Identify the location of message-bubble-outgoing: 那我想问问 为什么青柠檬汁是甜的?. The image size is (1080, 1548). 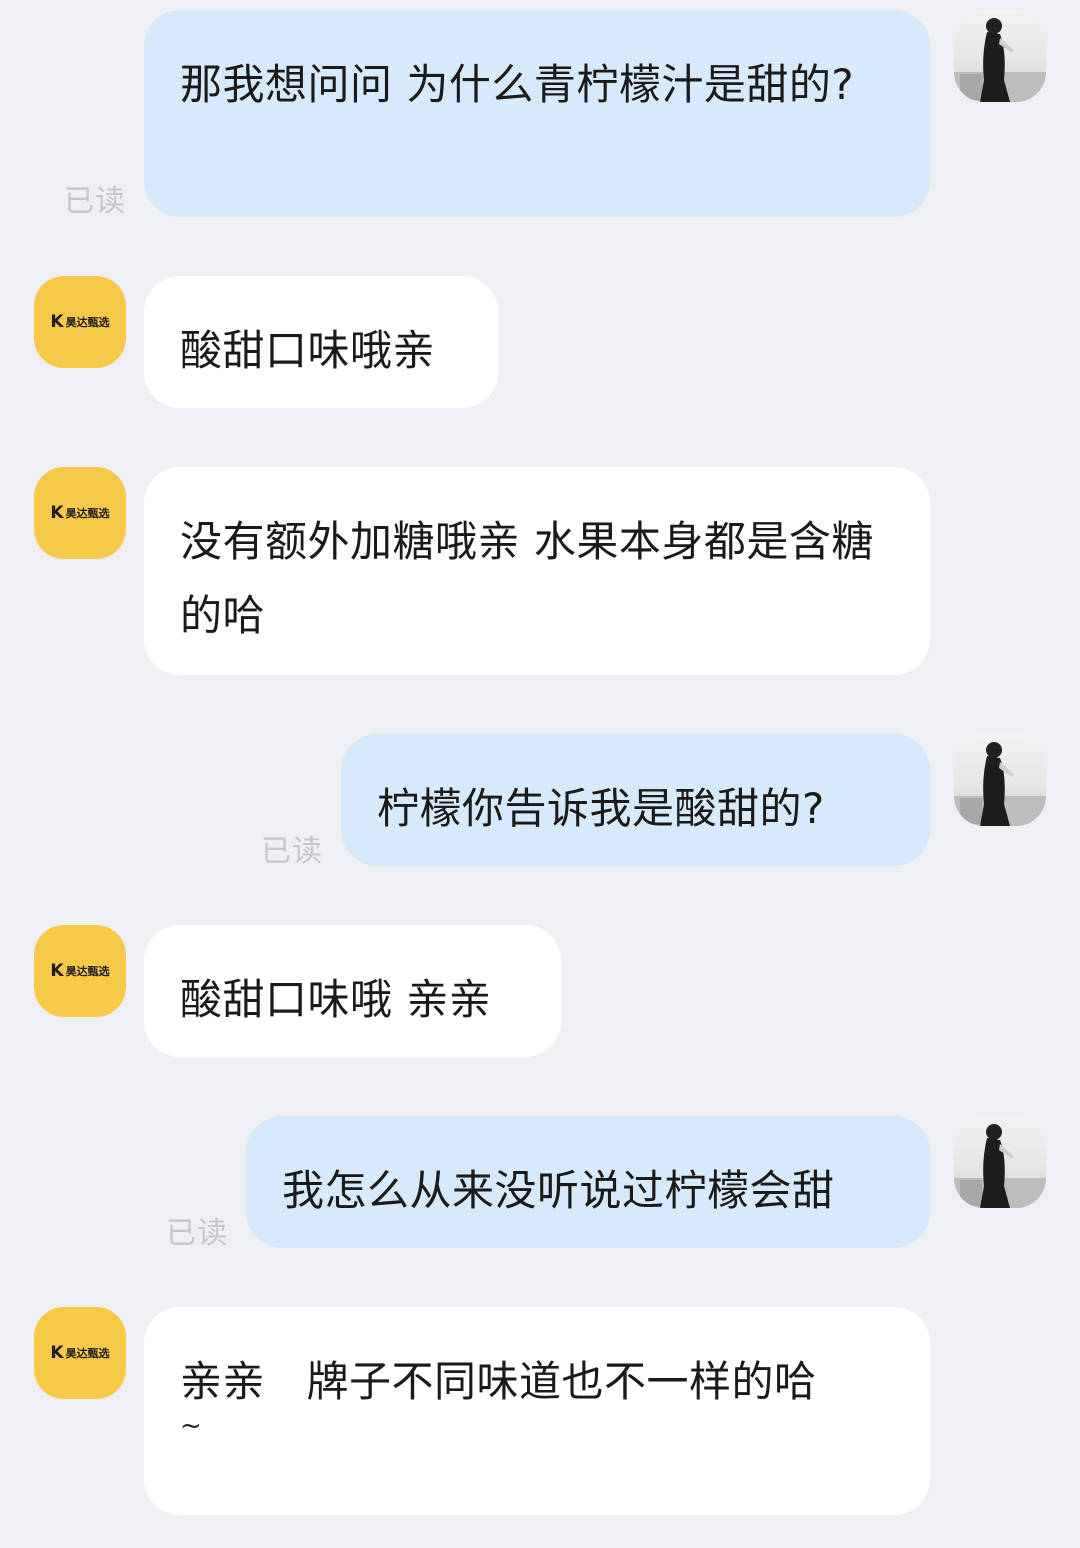
(537, 113).